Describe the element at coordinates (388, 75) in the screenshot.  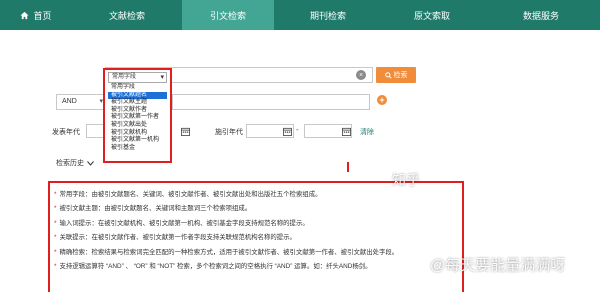
I see `search-icon` at that location.